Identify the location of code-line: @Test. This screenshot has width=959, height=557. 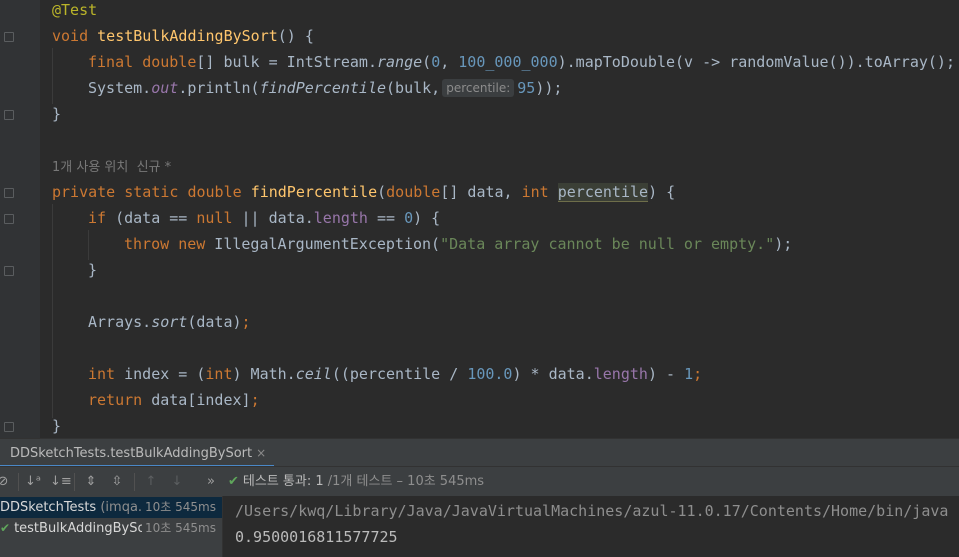
(74, 11).